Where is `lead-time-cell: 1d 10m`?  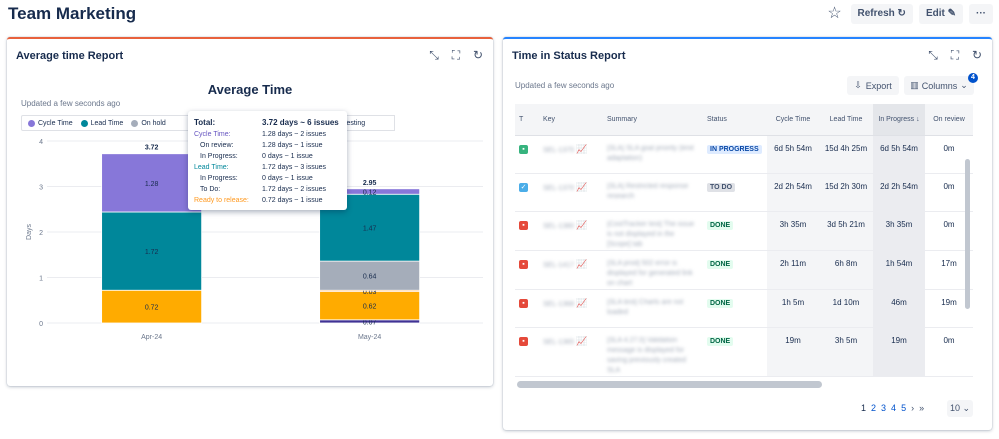
lead-time-cell: 1d 10m is located at coordinates (846, 308).